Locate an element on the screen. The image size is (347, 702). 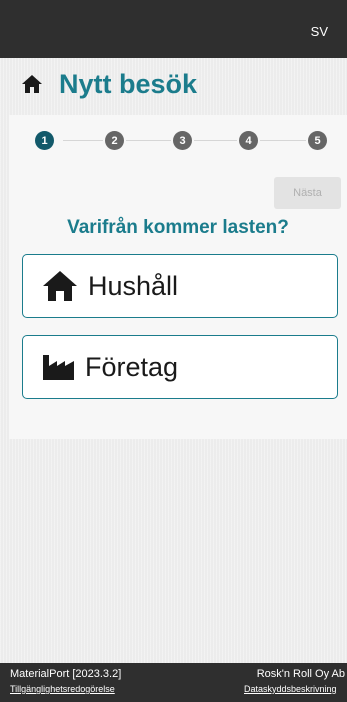
language-selector: SV is located at coordinates (319, 31).